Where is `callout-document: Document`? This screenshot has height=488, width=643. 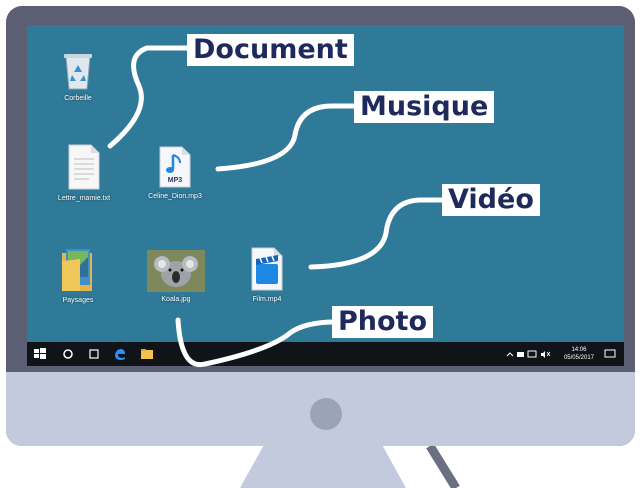 callout-document: Document is located at coordinates (270, 50).